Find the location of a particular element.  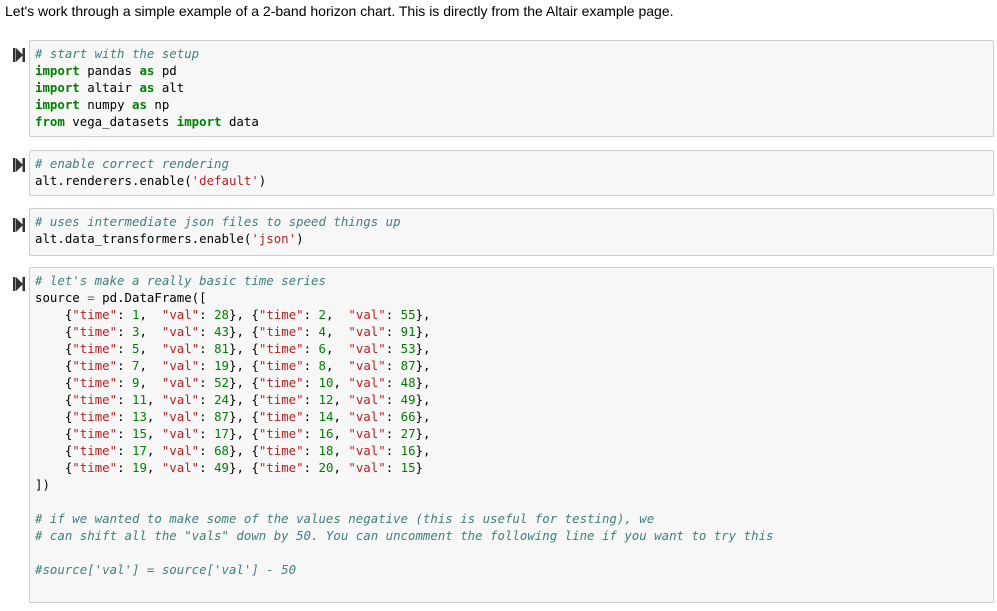

code-line: import pandas as pd is located at coordinates (106, 70).